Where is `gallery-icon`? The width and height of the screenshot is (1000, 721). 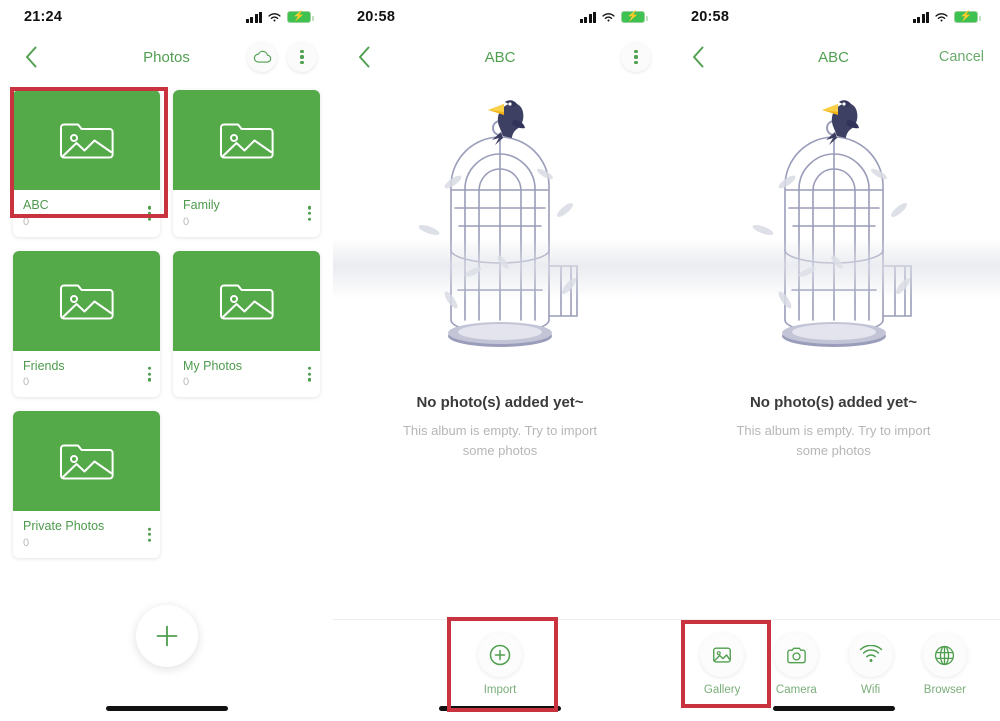 gallery-icon is located at coordinates (722, 655).